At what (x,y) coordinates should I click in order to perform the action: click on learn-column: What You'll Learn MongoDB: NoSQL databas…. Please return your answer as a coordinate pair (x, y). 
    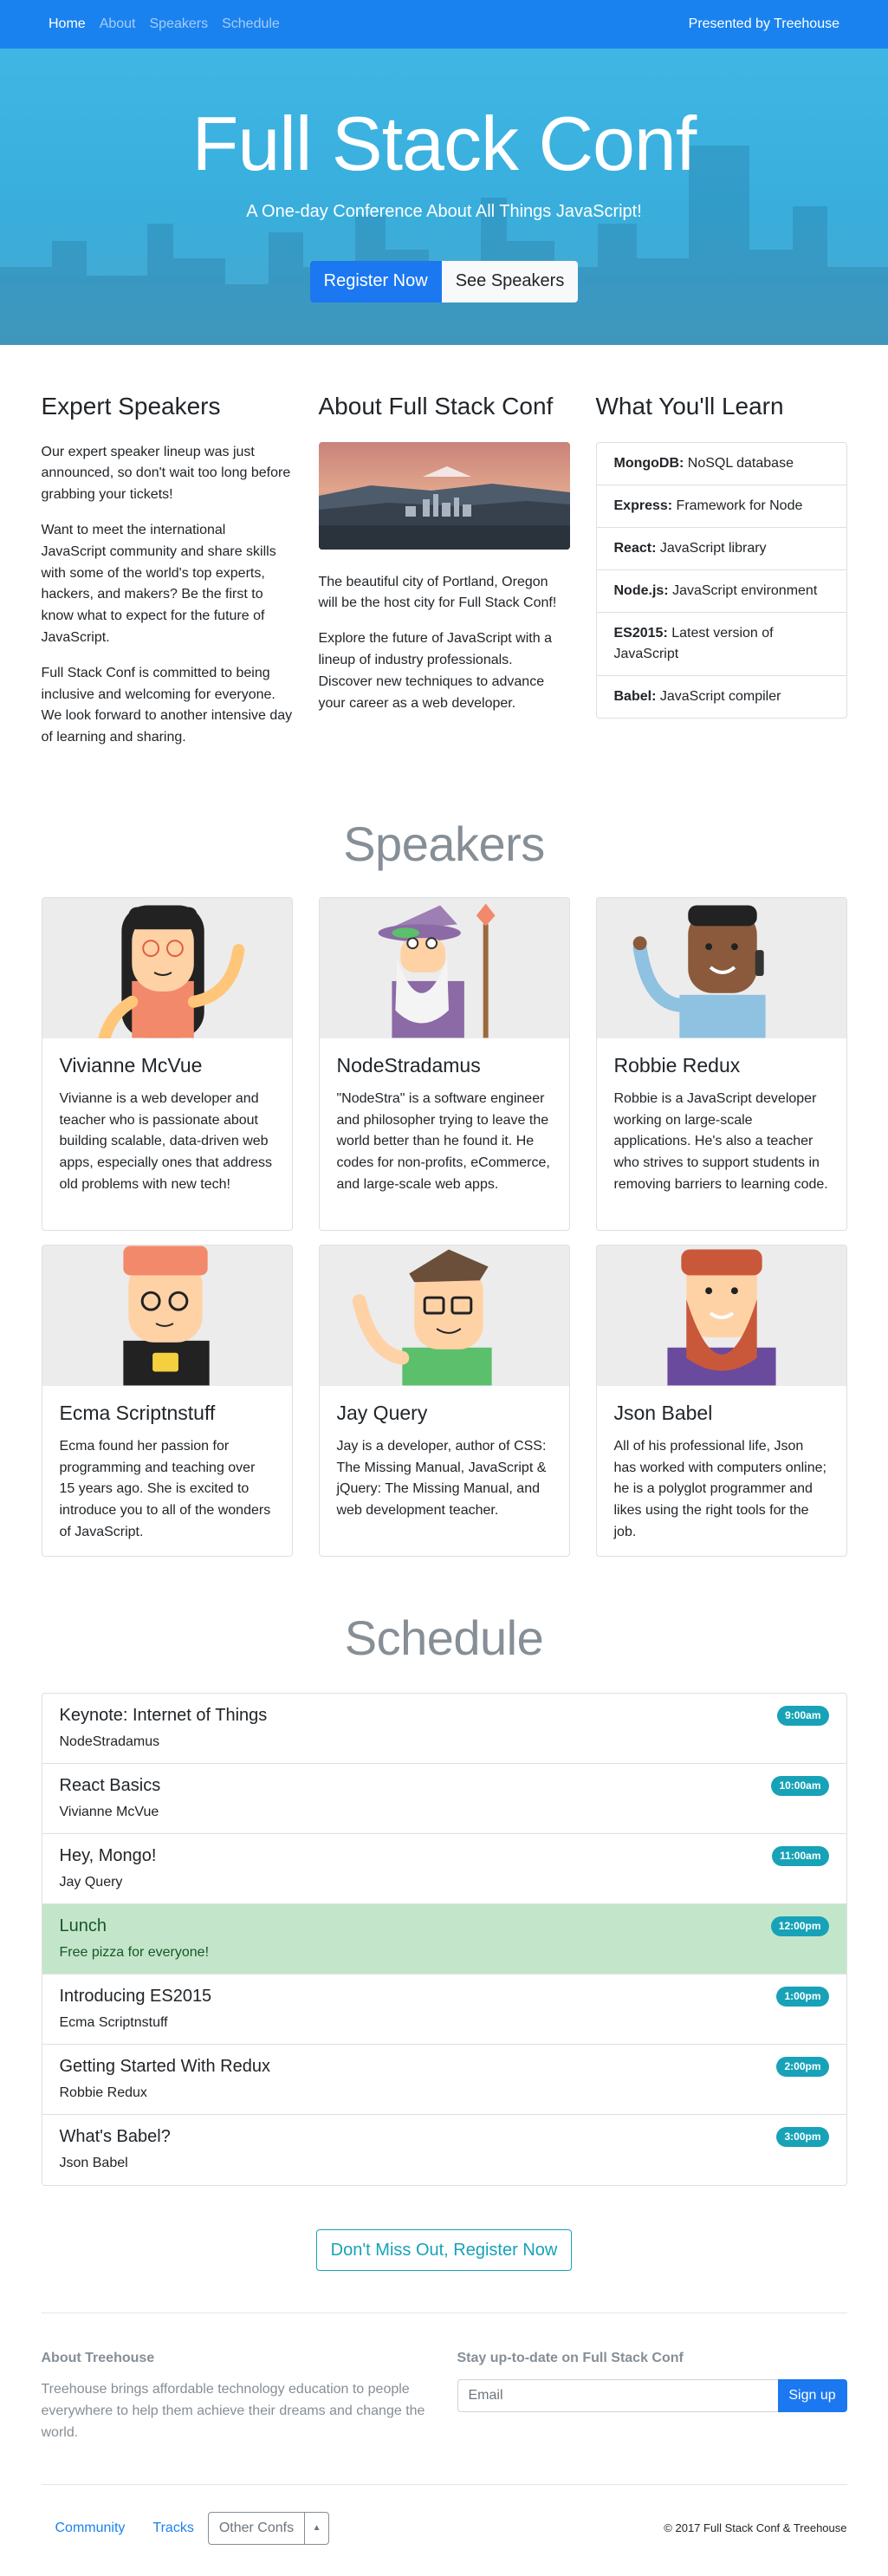
    Looking at the image, I should click on (721, 577).